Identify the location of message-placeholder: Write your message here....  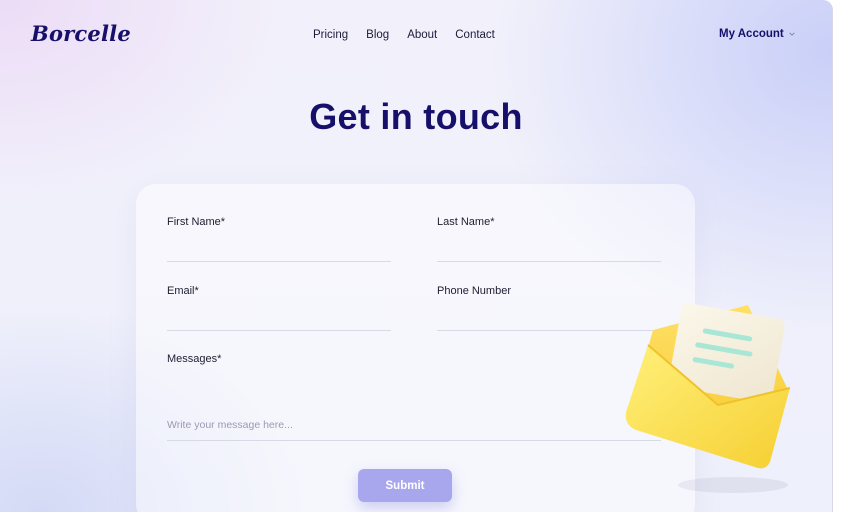
(230, 425).